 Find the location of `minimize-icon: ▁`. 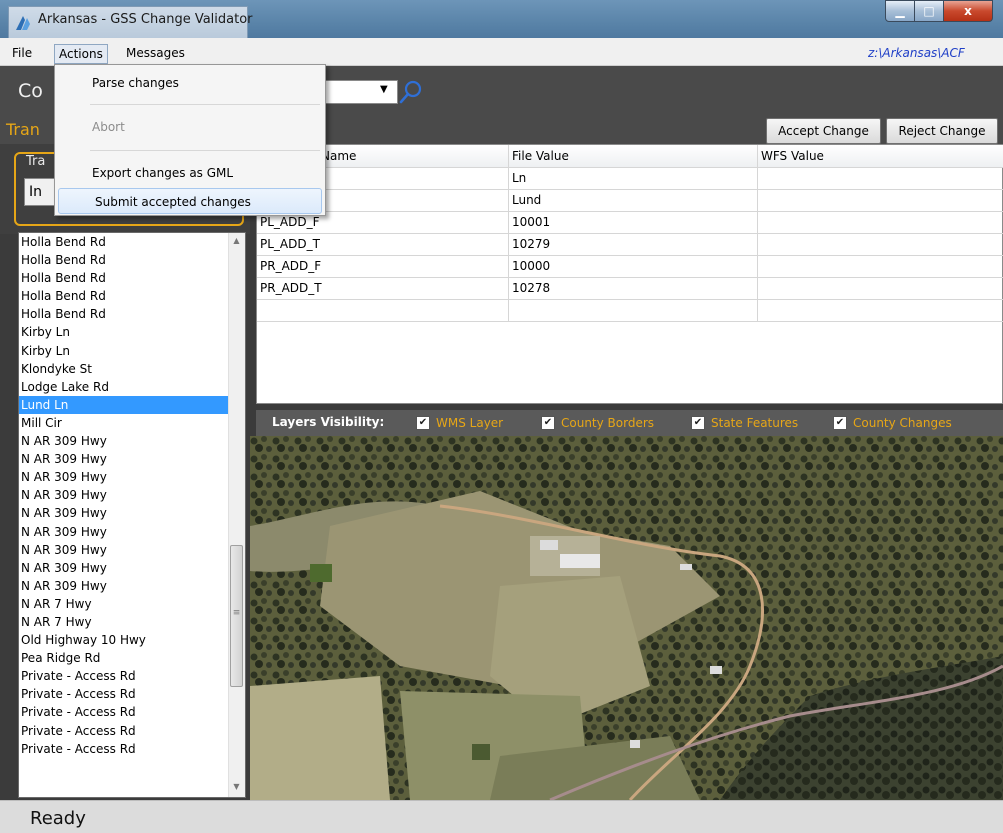

minimize-icon: ▁ is located at coordinates (900, 11).